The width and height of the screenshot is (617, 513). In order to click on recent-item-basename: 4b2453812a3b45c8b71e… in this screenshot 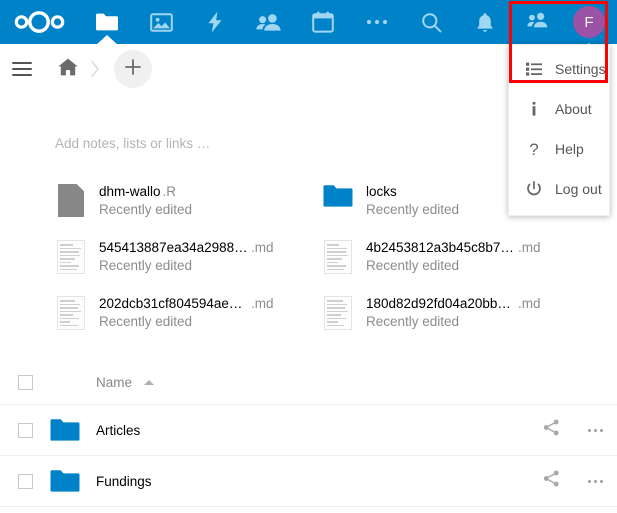, I will do `click(441, 247)`.